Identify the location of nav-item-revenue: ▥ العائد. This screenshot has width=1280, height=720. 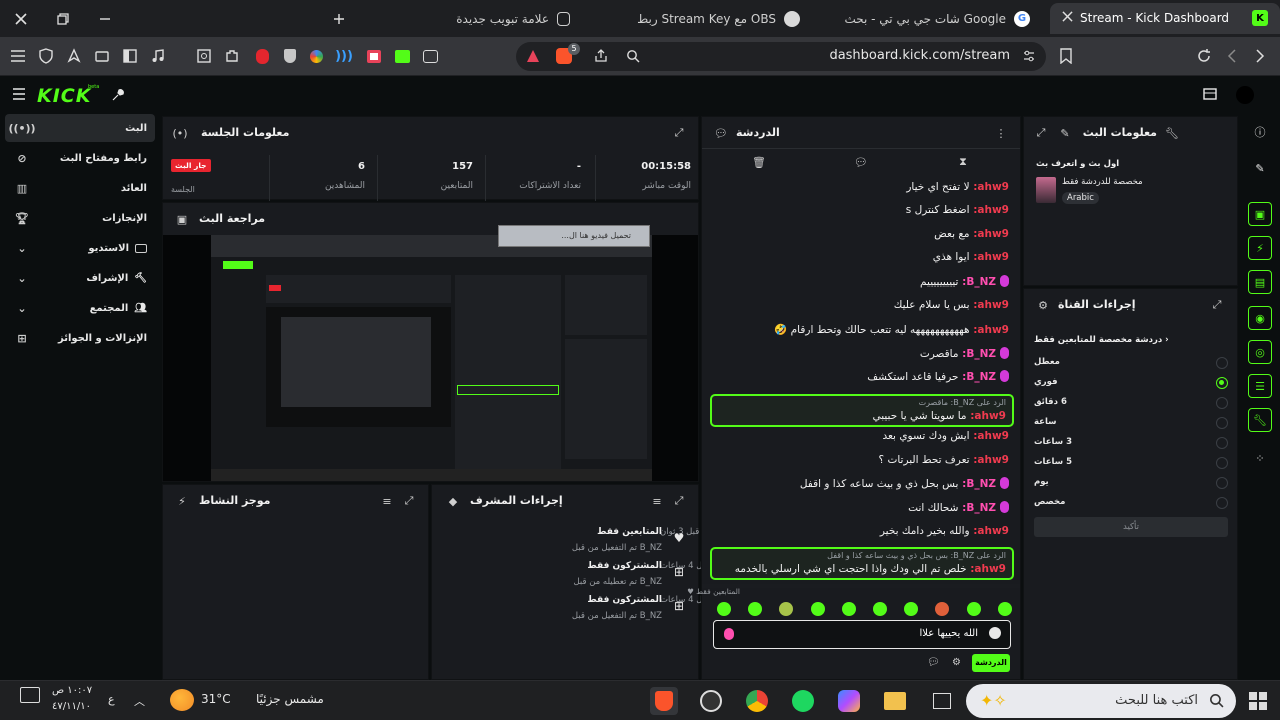
(80, 188).